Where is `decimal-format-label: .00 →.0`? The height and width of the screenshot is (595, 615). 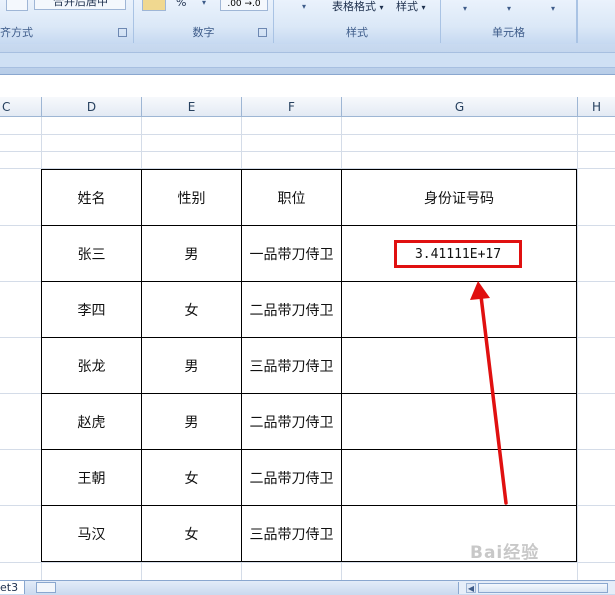
decimal-format-label: .00 →.0 is located at coordinates (244, 4).